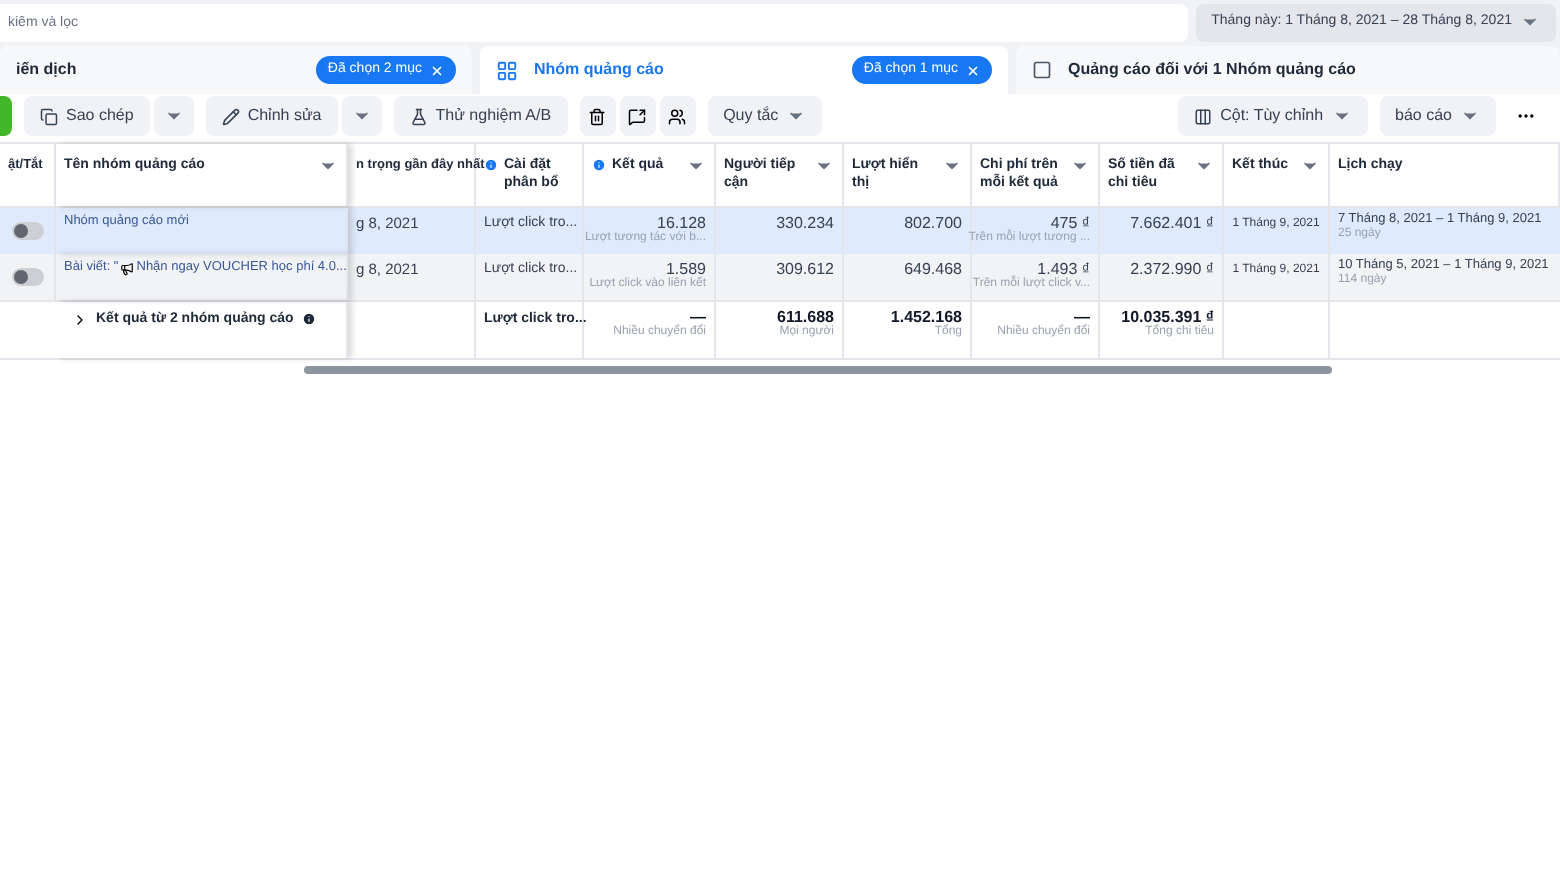 This screenshot has width=1560, height=878. What do you see at coordinates (271, 116) in the screenshot?
I see `edit-button: Chỉnh sửa` at bounding box center [271, 116].